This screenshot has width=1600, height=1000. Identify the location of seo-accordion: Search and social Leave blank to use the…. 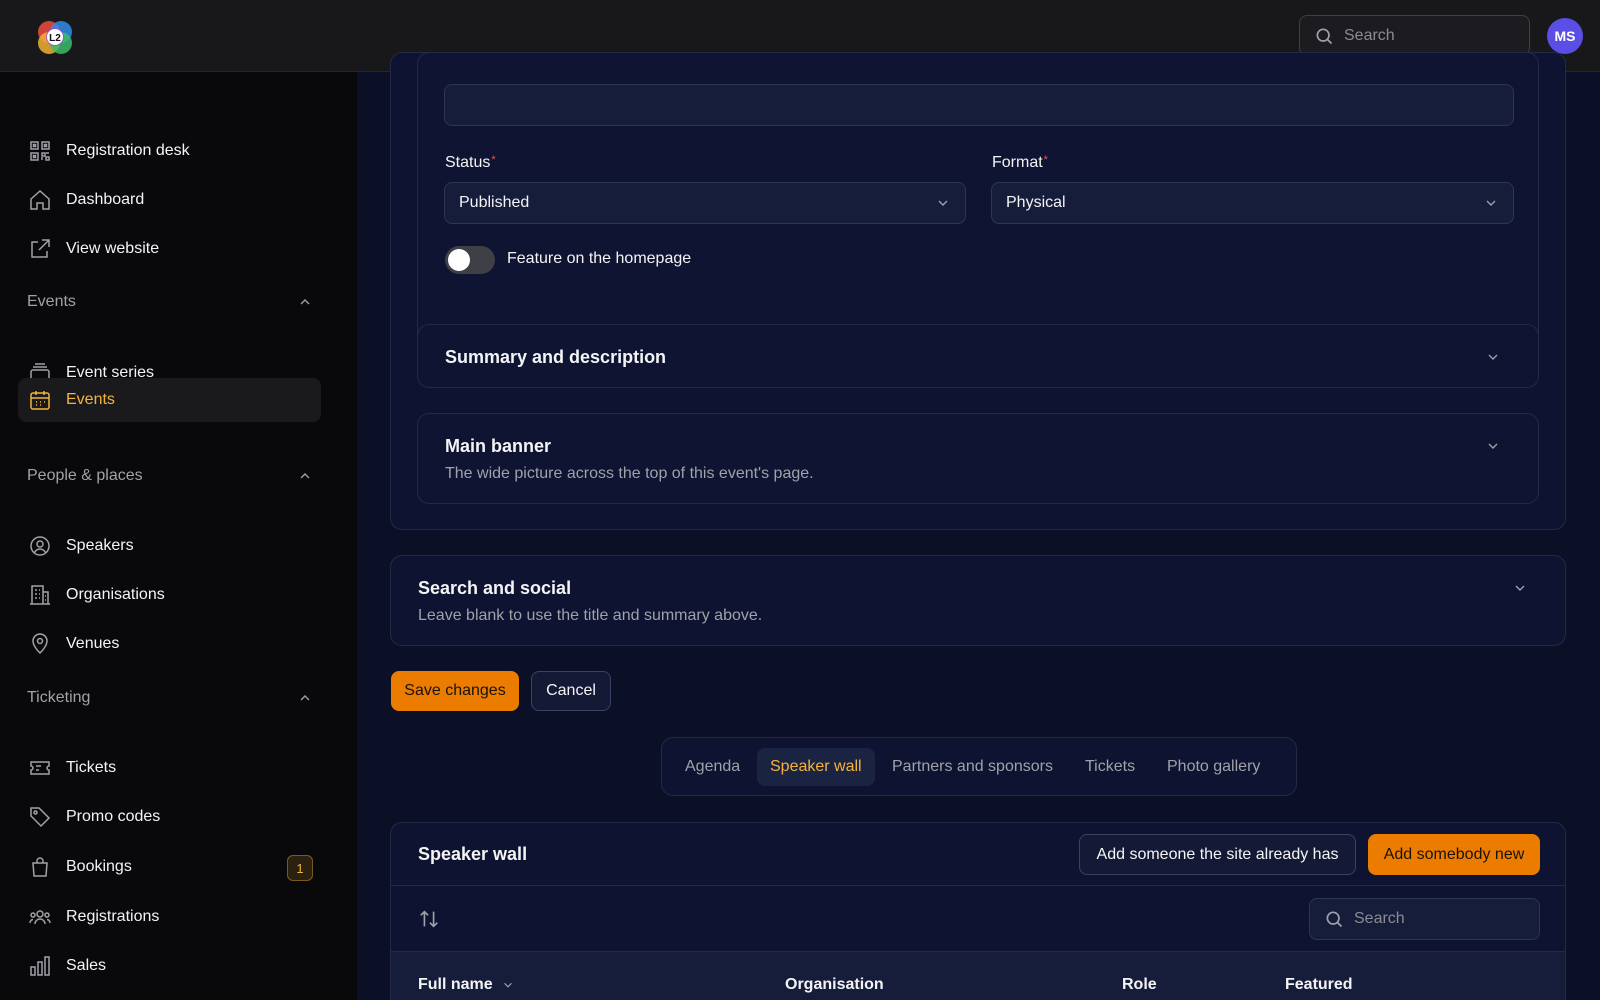
(978, 600).